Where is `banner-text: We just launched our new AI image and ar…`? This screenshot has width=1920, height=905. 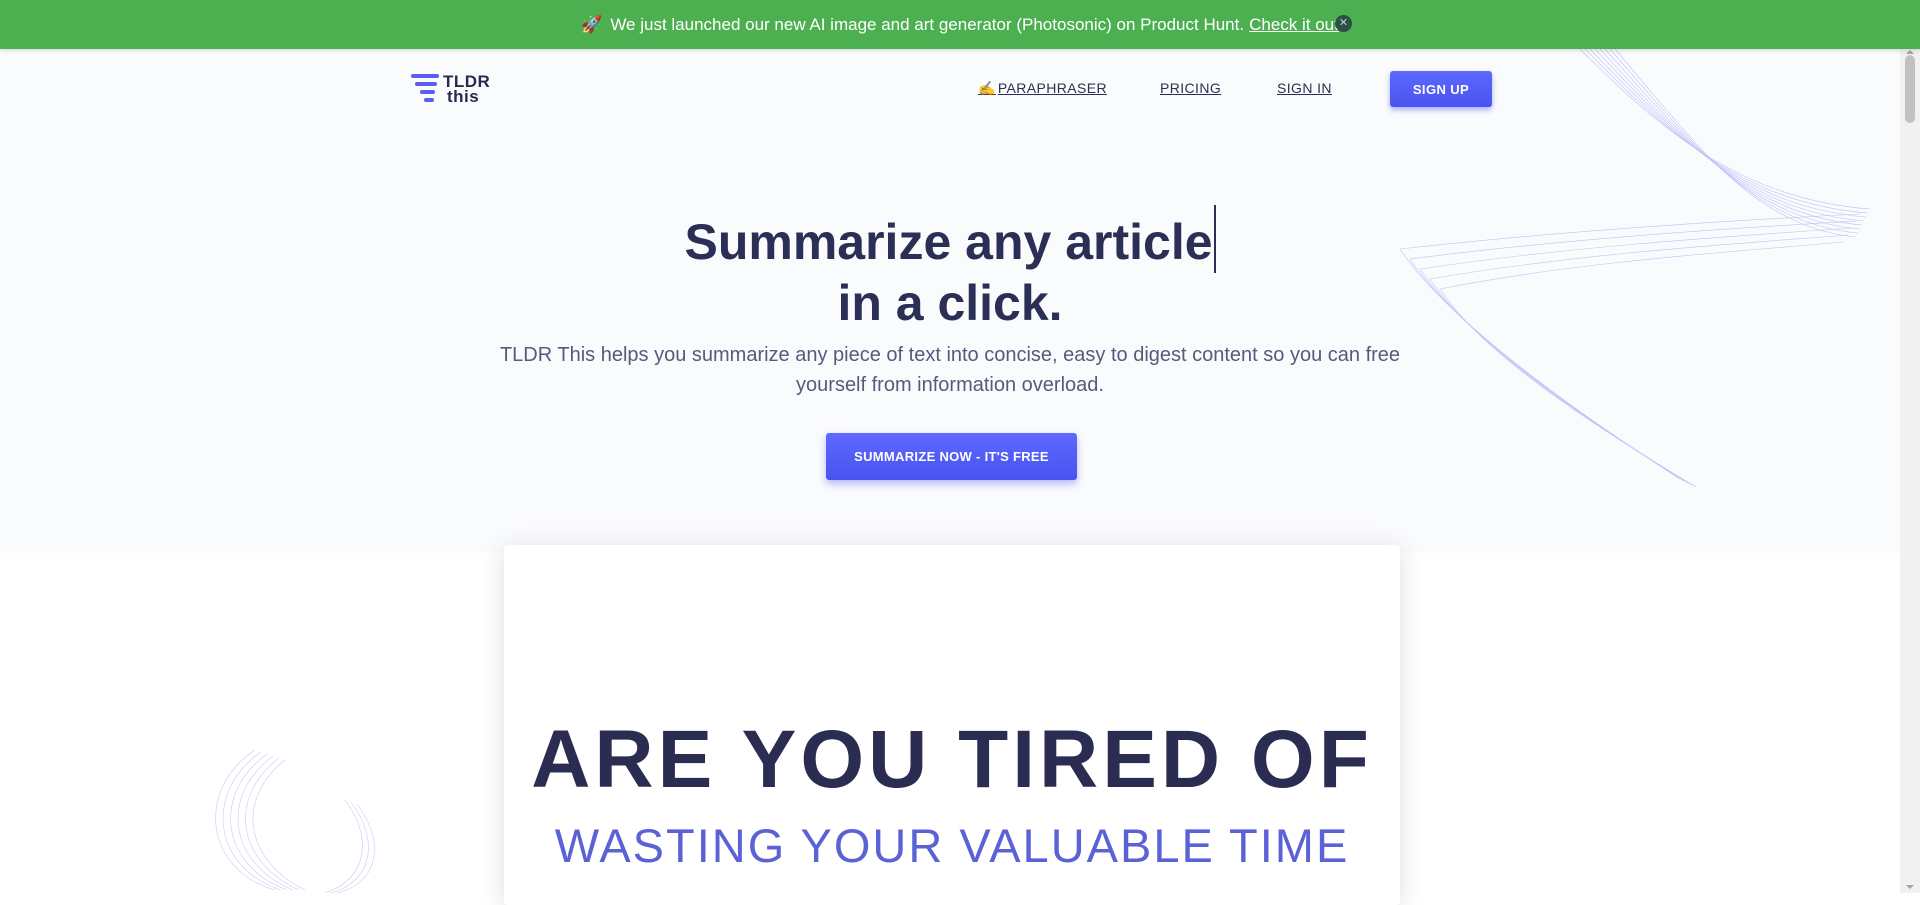 banner-text: We just launched our new AI image and ar… is located at coordinates (927, 24).